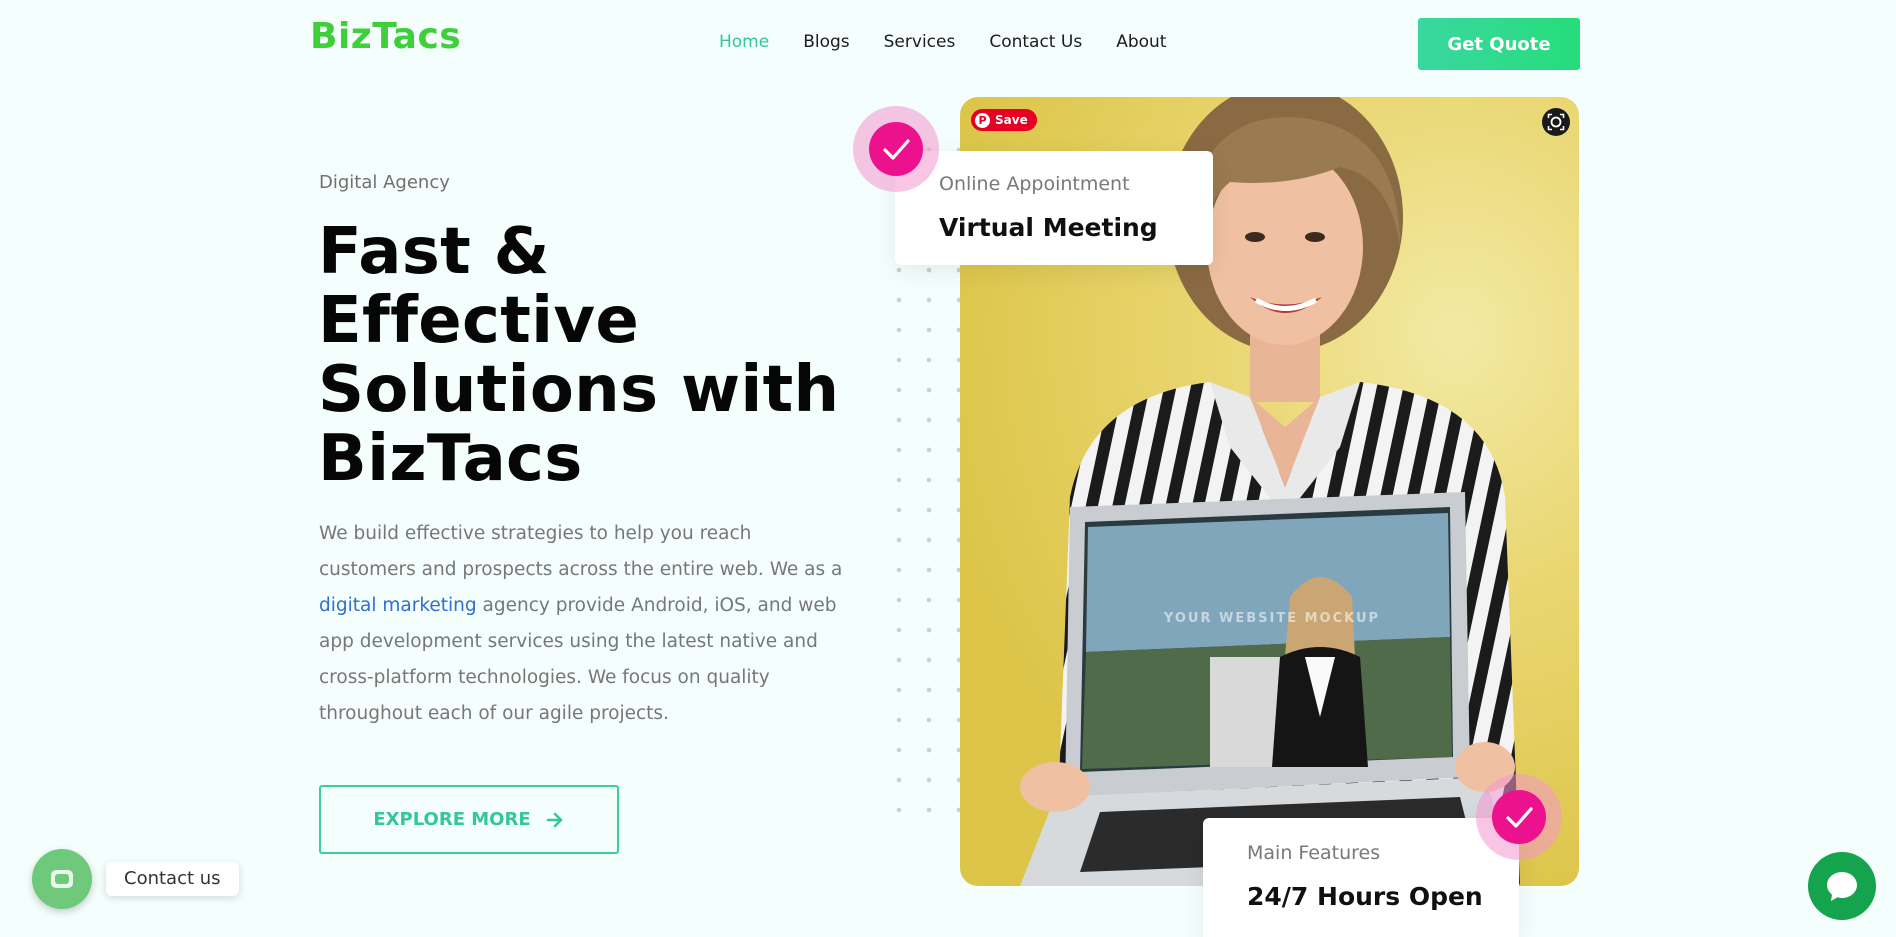 This screenshot has width=1896, height=937. I want to click on visual-search-button, so click(1556, 122).